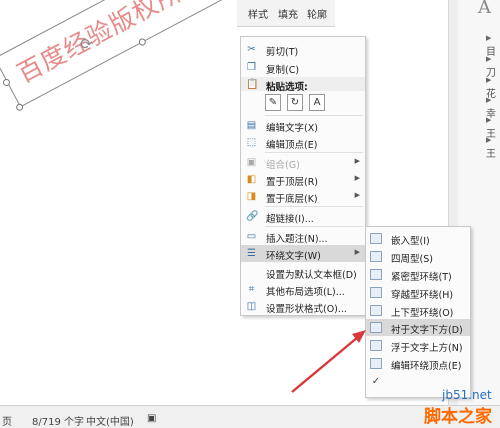  Describe the element at coordinates (317, 13) in the screenshot. I see `outline-button: 轮廓` at that location.